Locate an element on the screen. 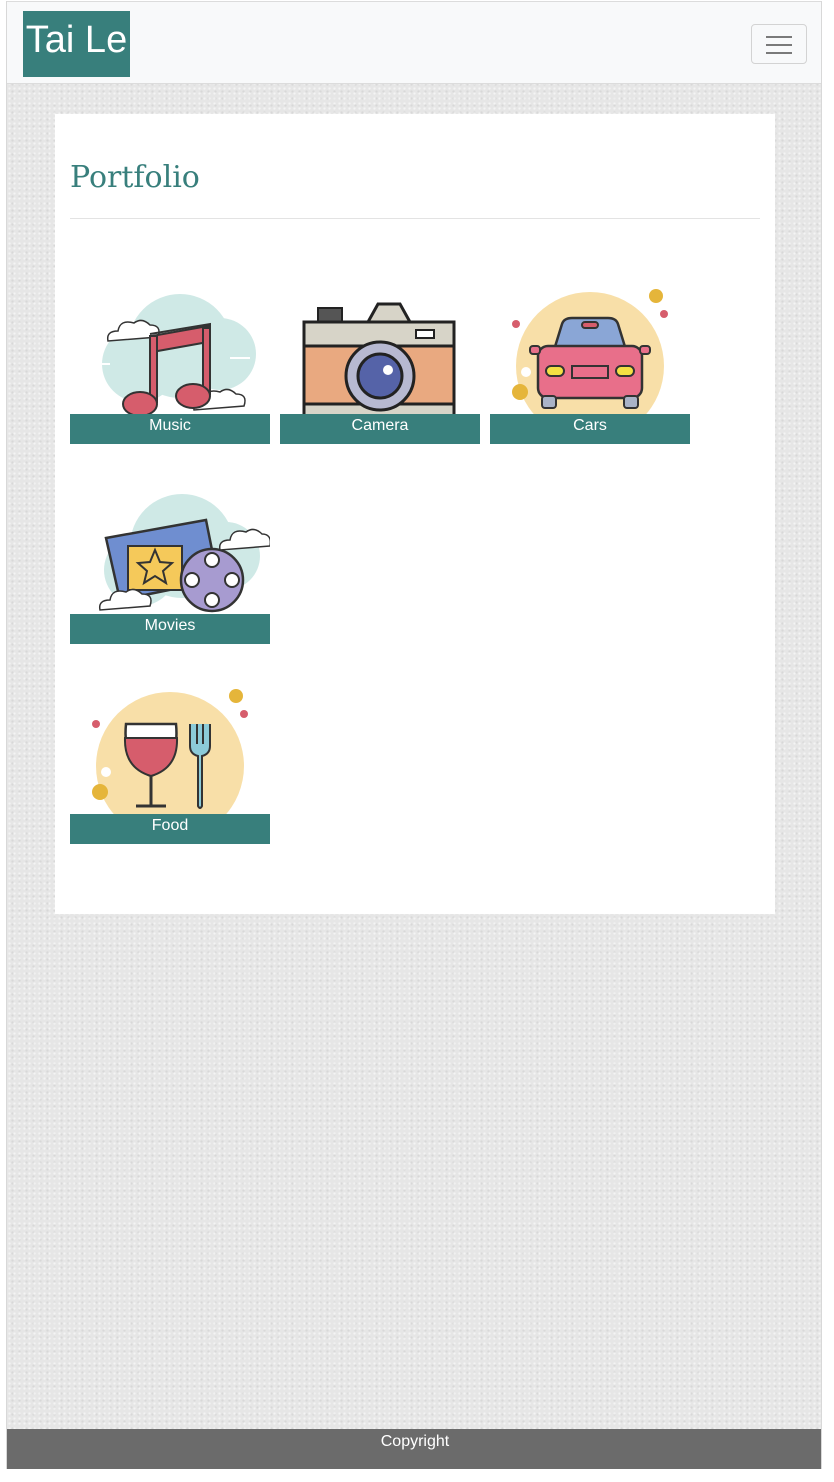 The image size is (834, 1482). footer: Copyright is located at coordinates (414, 1449).